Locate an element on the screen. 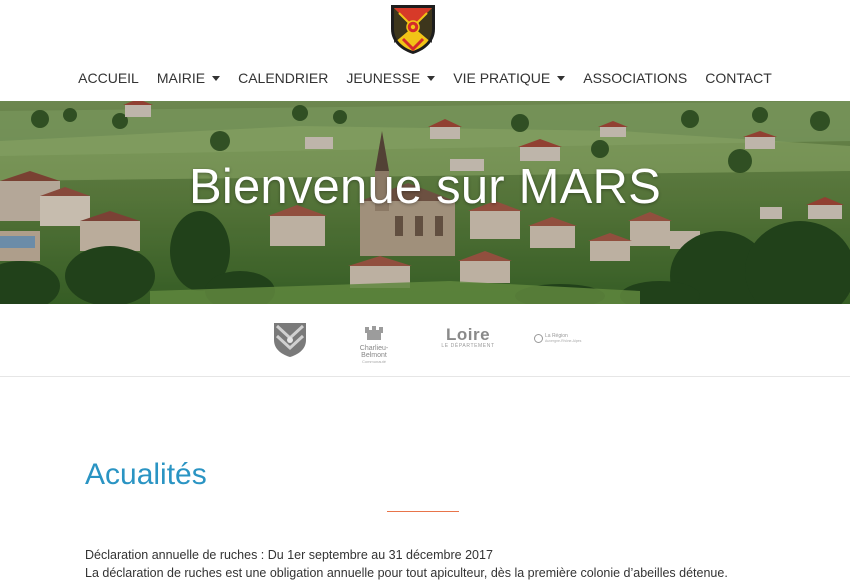 Image resolution: width=850 pixels, height=586 pixels. site-logo is located at coordinates (413, 29).